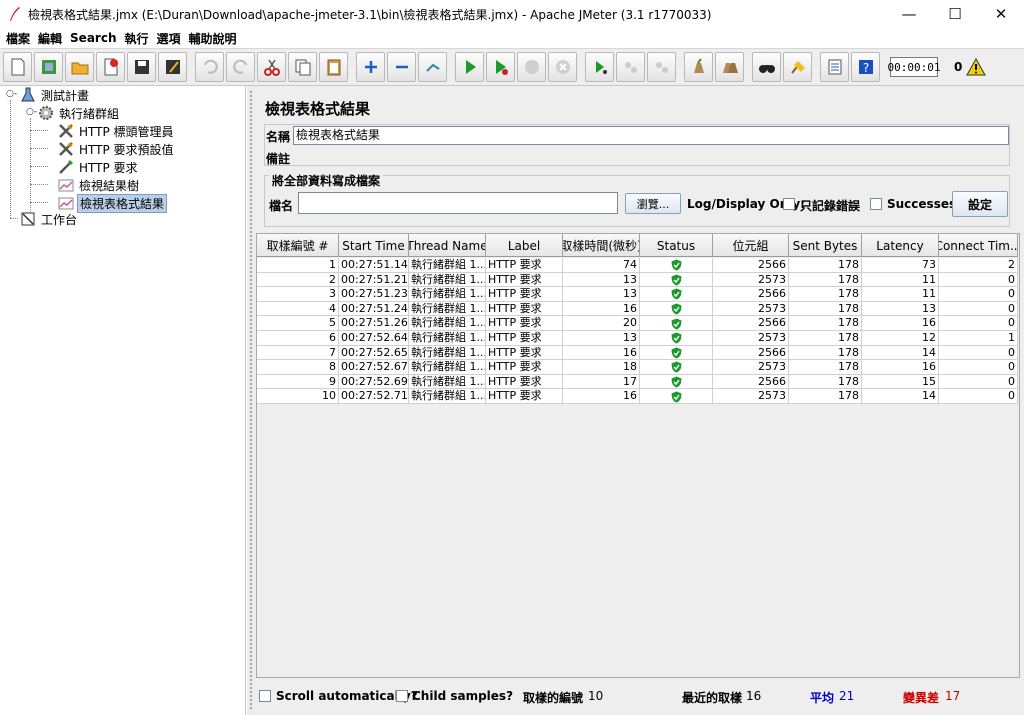 This screenshot has width=1024, height=715. What do you see at coordinates (978, 338) in the screenshot?
I see `cell-connect-time: 1` at bounding box center [978, 338].